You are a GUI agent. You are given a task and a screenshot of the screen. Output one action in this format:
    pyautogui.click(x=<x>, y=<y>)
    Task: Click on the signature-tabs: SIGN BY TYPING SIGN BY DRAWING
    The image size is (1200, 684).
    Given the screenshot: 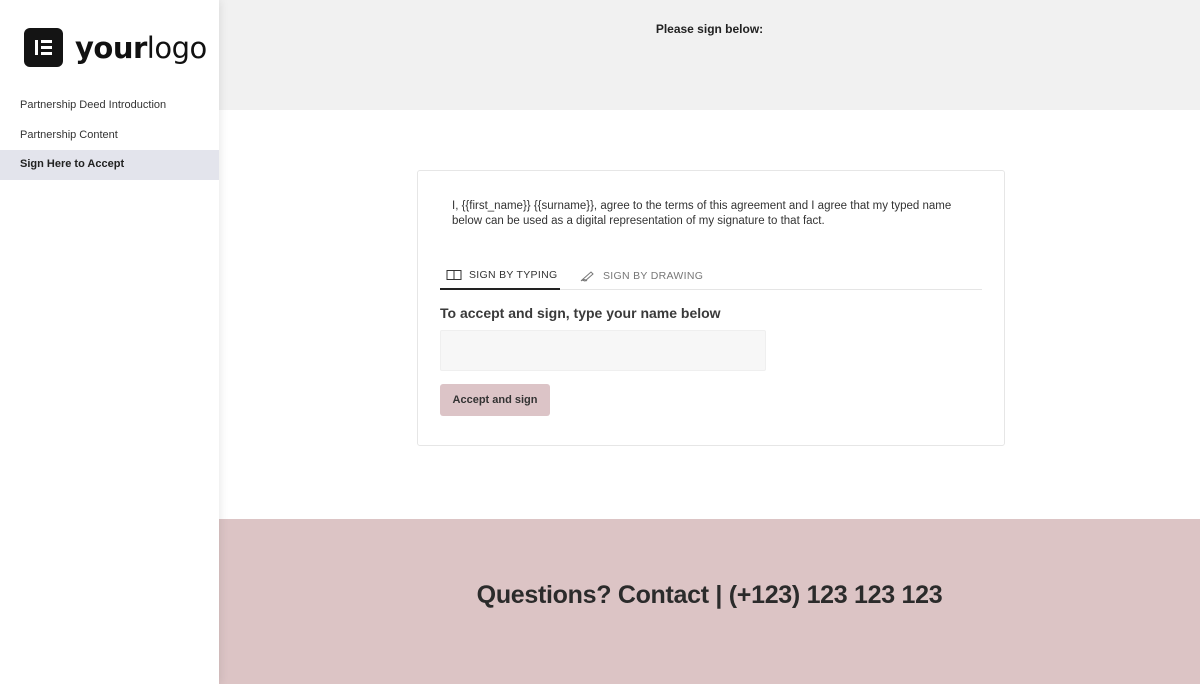 What is the action you would take?
    pyautogui.click(x=711, y=275)
    